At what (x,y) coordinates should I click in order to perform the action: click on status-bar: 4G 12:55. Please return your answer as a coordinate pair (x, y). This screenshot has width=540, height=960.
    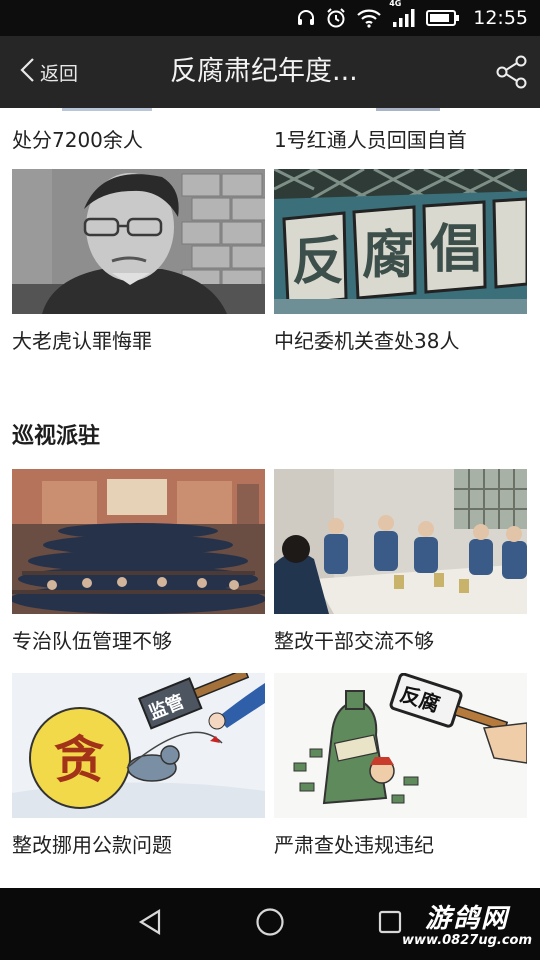
    Looking at the image, I should click on (270, 18).